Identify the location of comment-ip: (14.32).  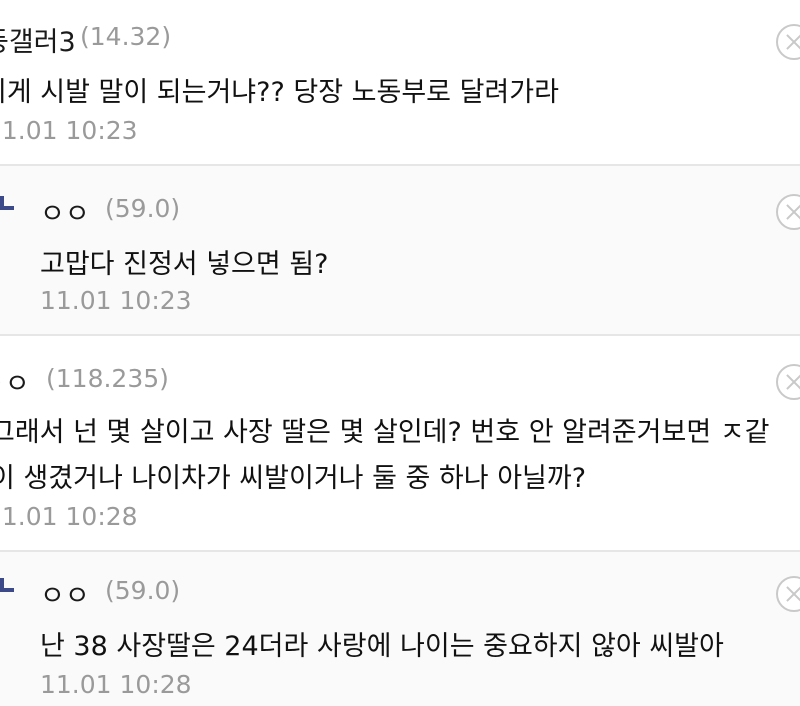
(126, 36).